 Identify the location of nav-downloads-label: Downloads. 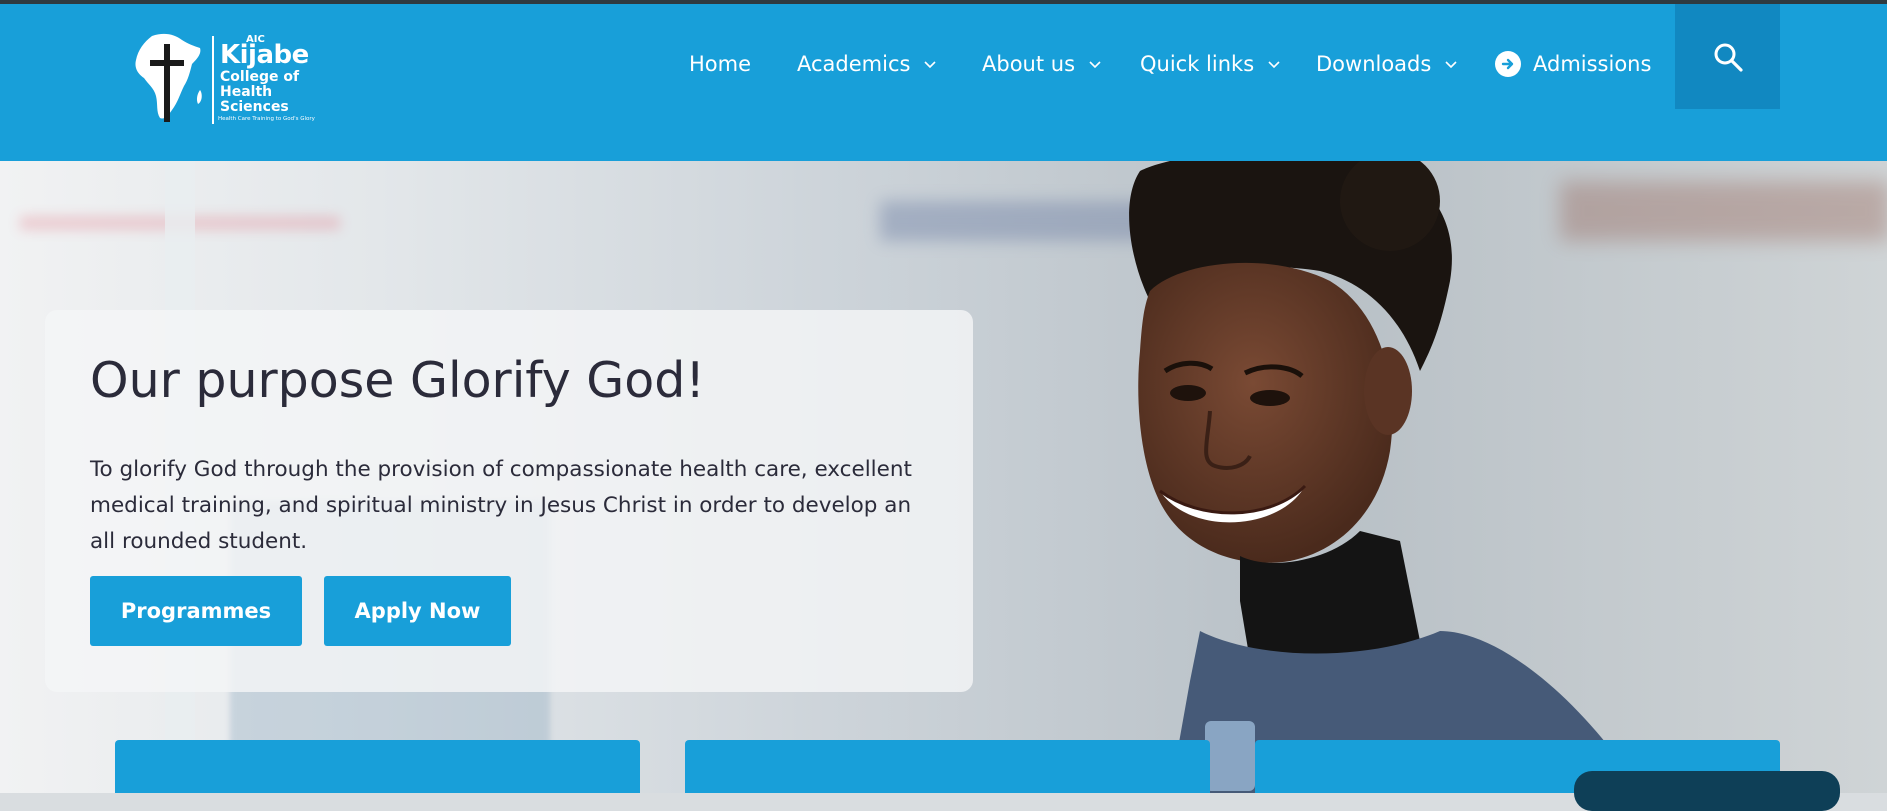
(1374, 64).